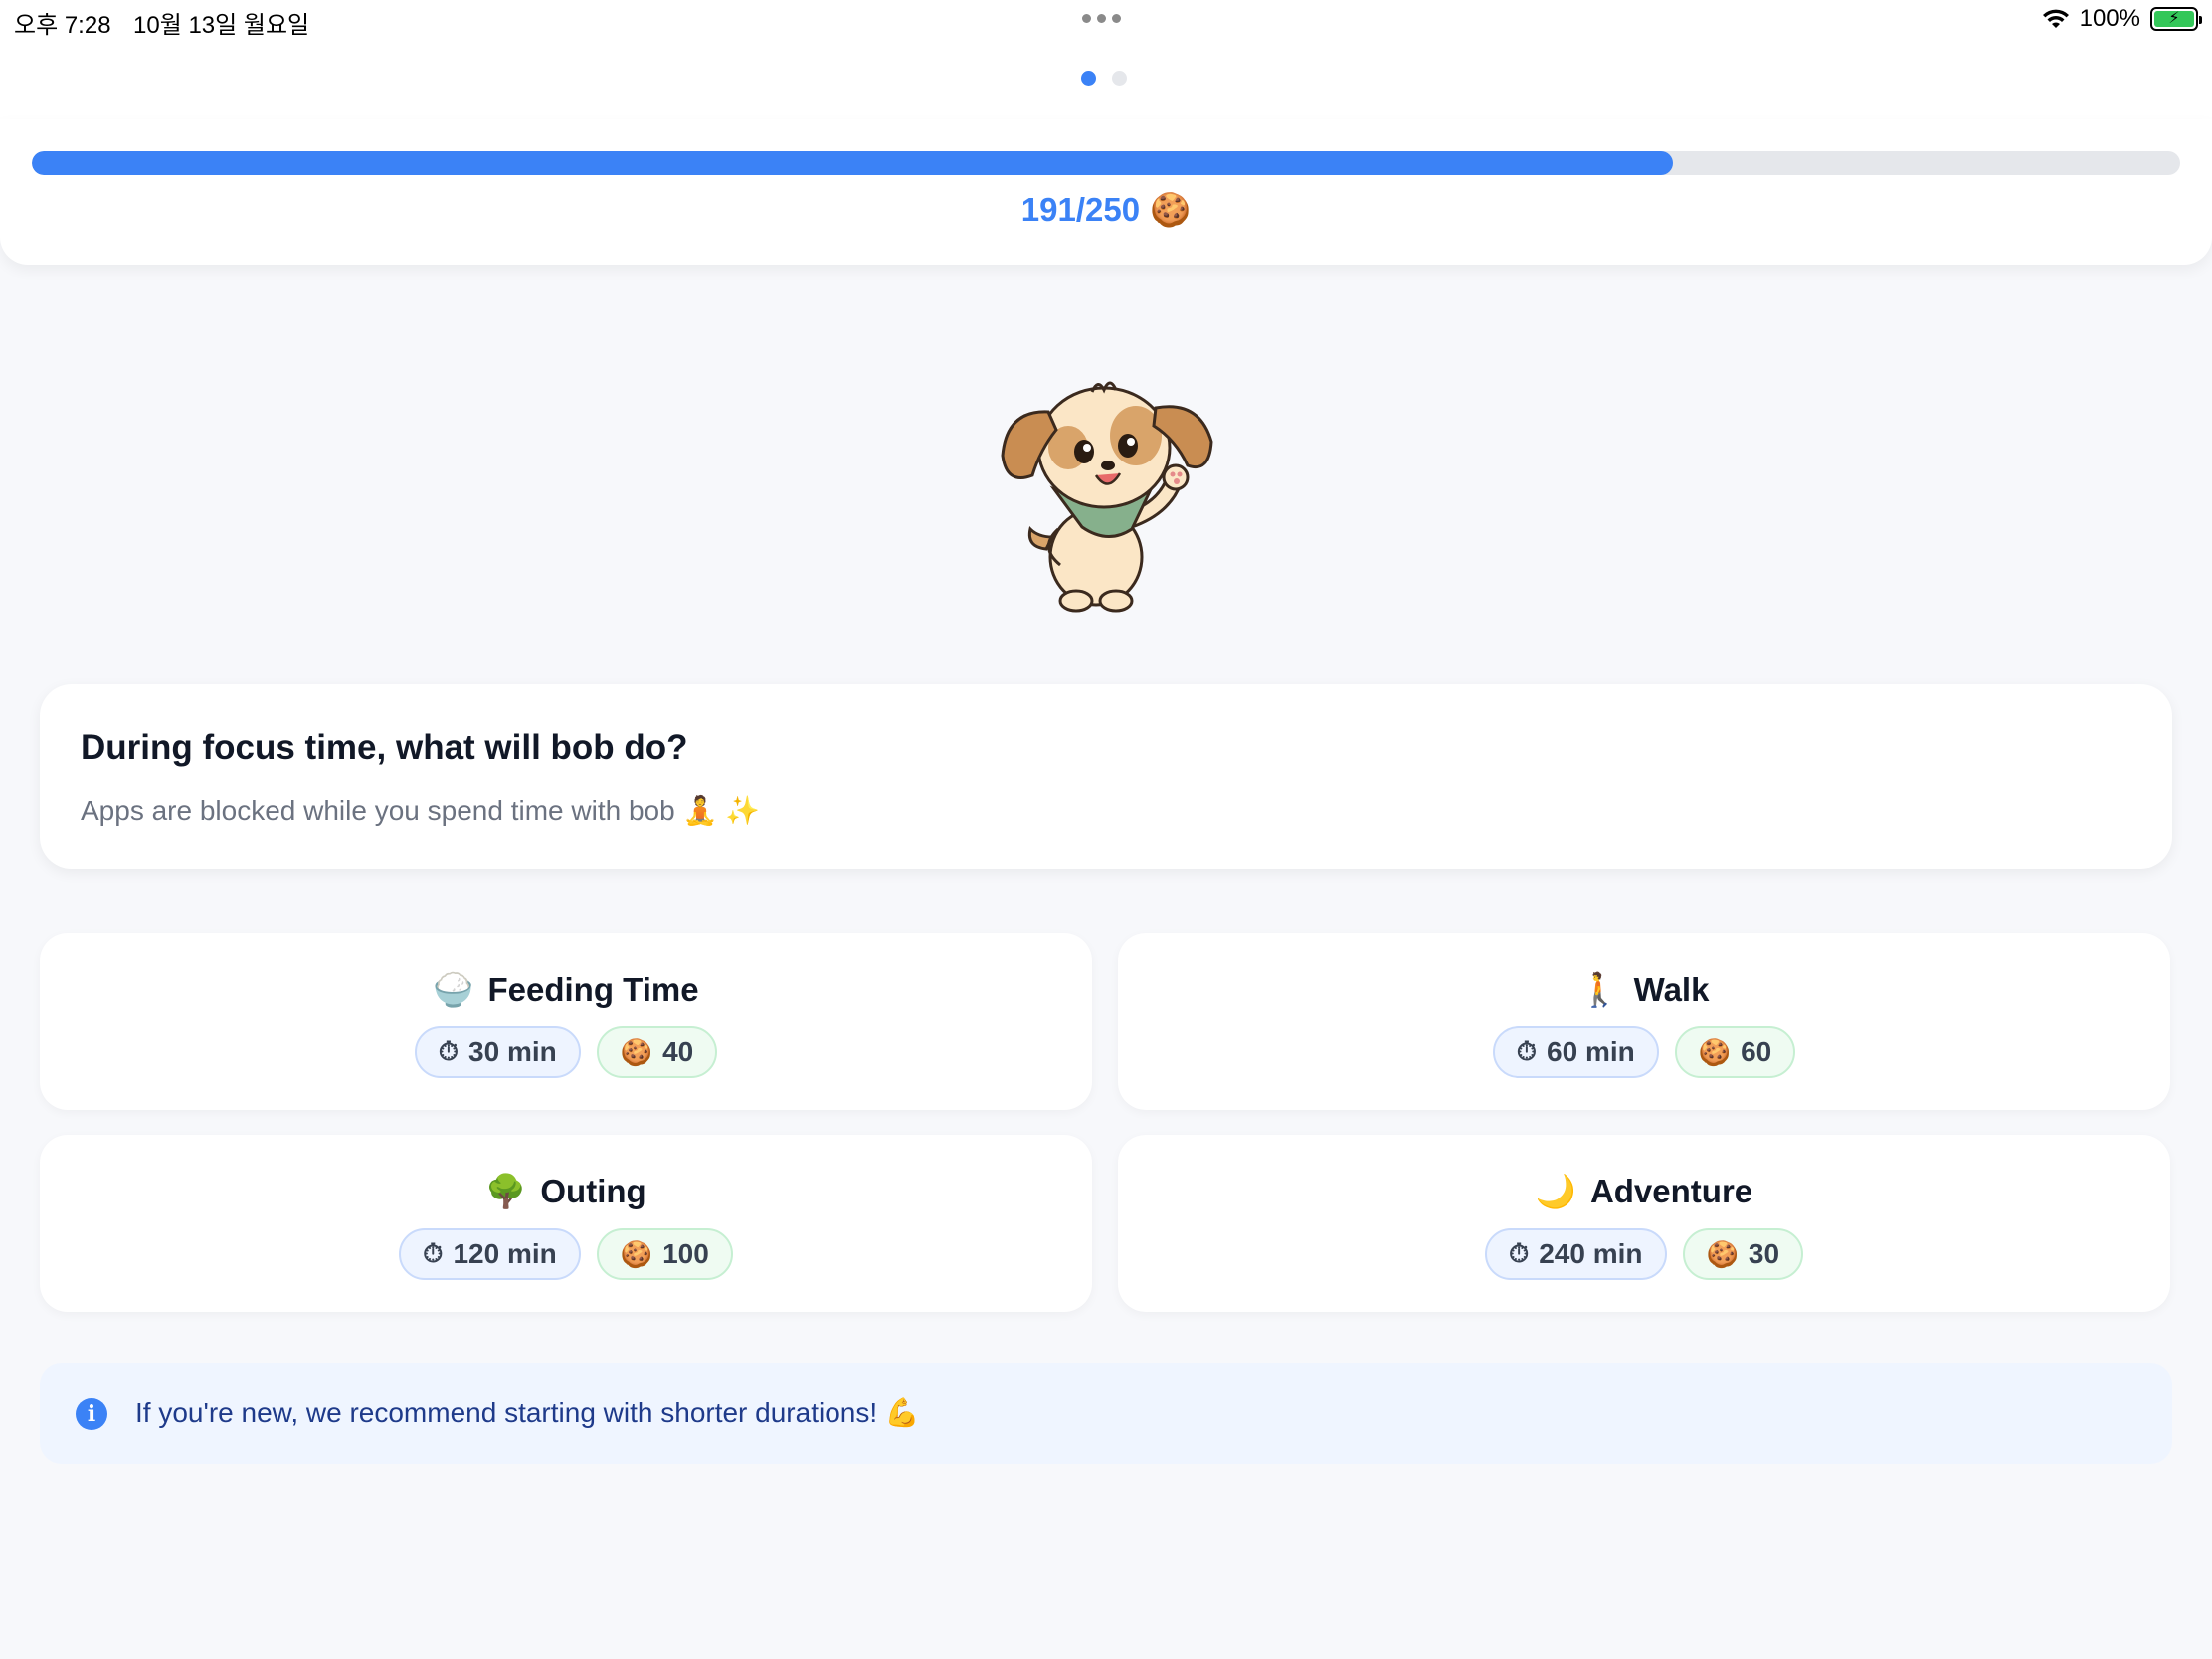  Describe the element at coordinates (566, 1021) in the screenshot. I see `activity-card-feeding-time: 🍚 Feeding Time ⏱ 30 min 🍪 40` at that location.